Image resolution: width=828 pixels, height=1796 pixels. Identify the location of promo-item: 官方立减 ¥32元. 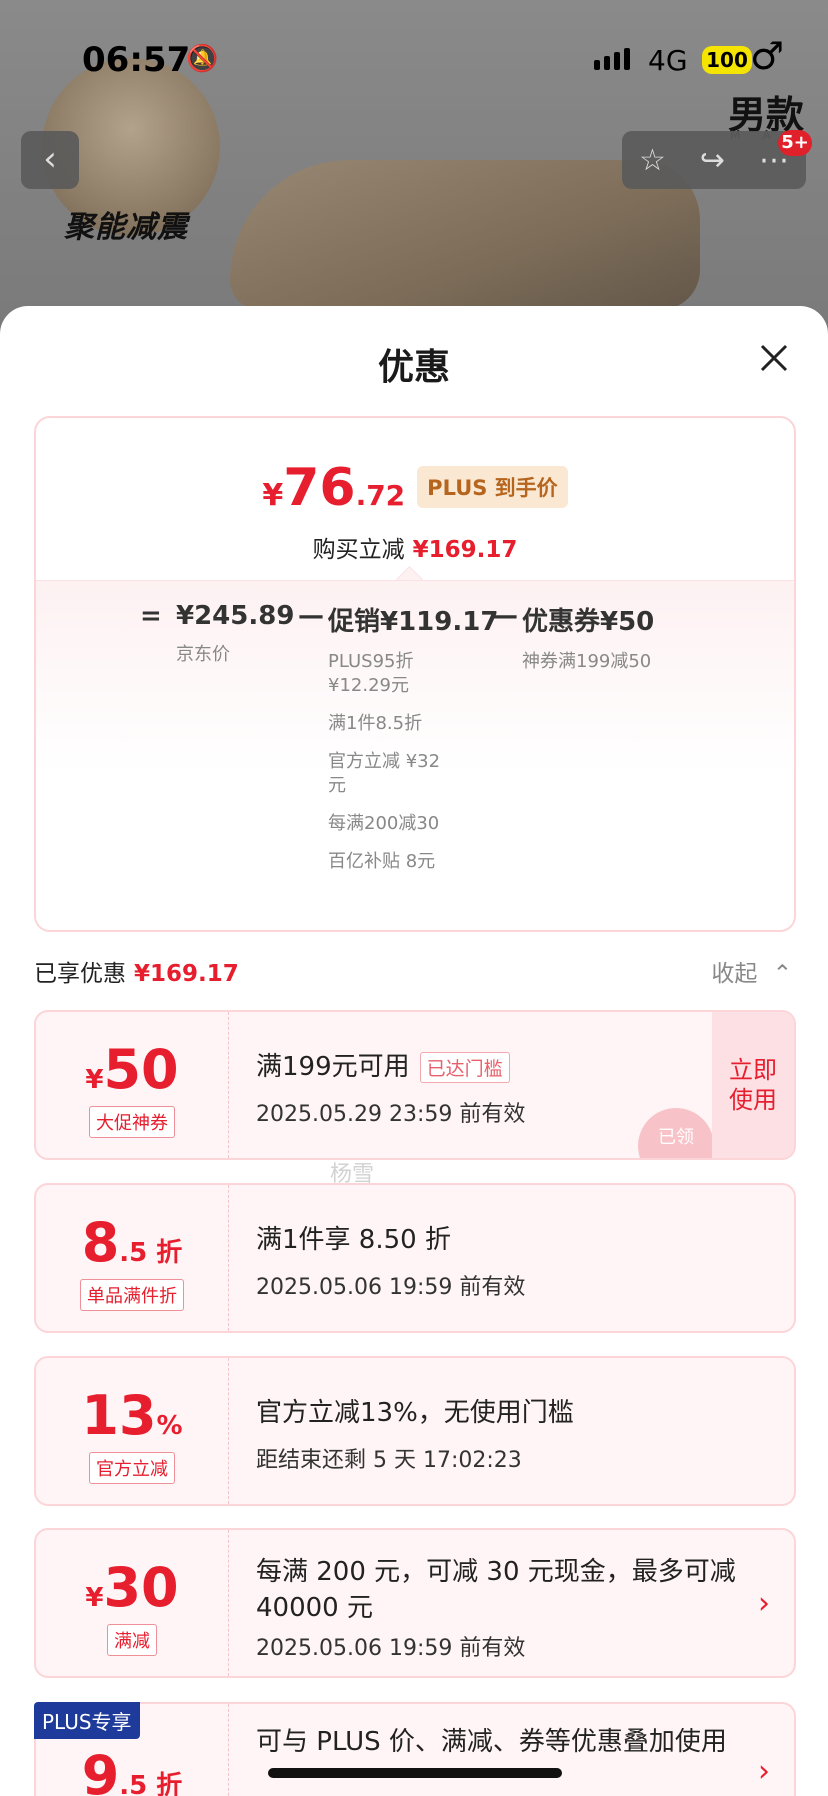
(384, 773).